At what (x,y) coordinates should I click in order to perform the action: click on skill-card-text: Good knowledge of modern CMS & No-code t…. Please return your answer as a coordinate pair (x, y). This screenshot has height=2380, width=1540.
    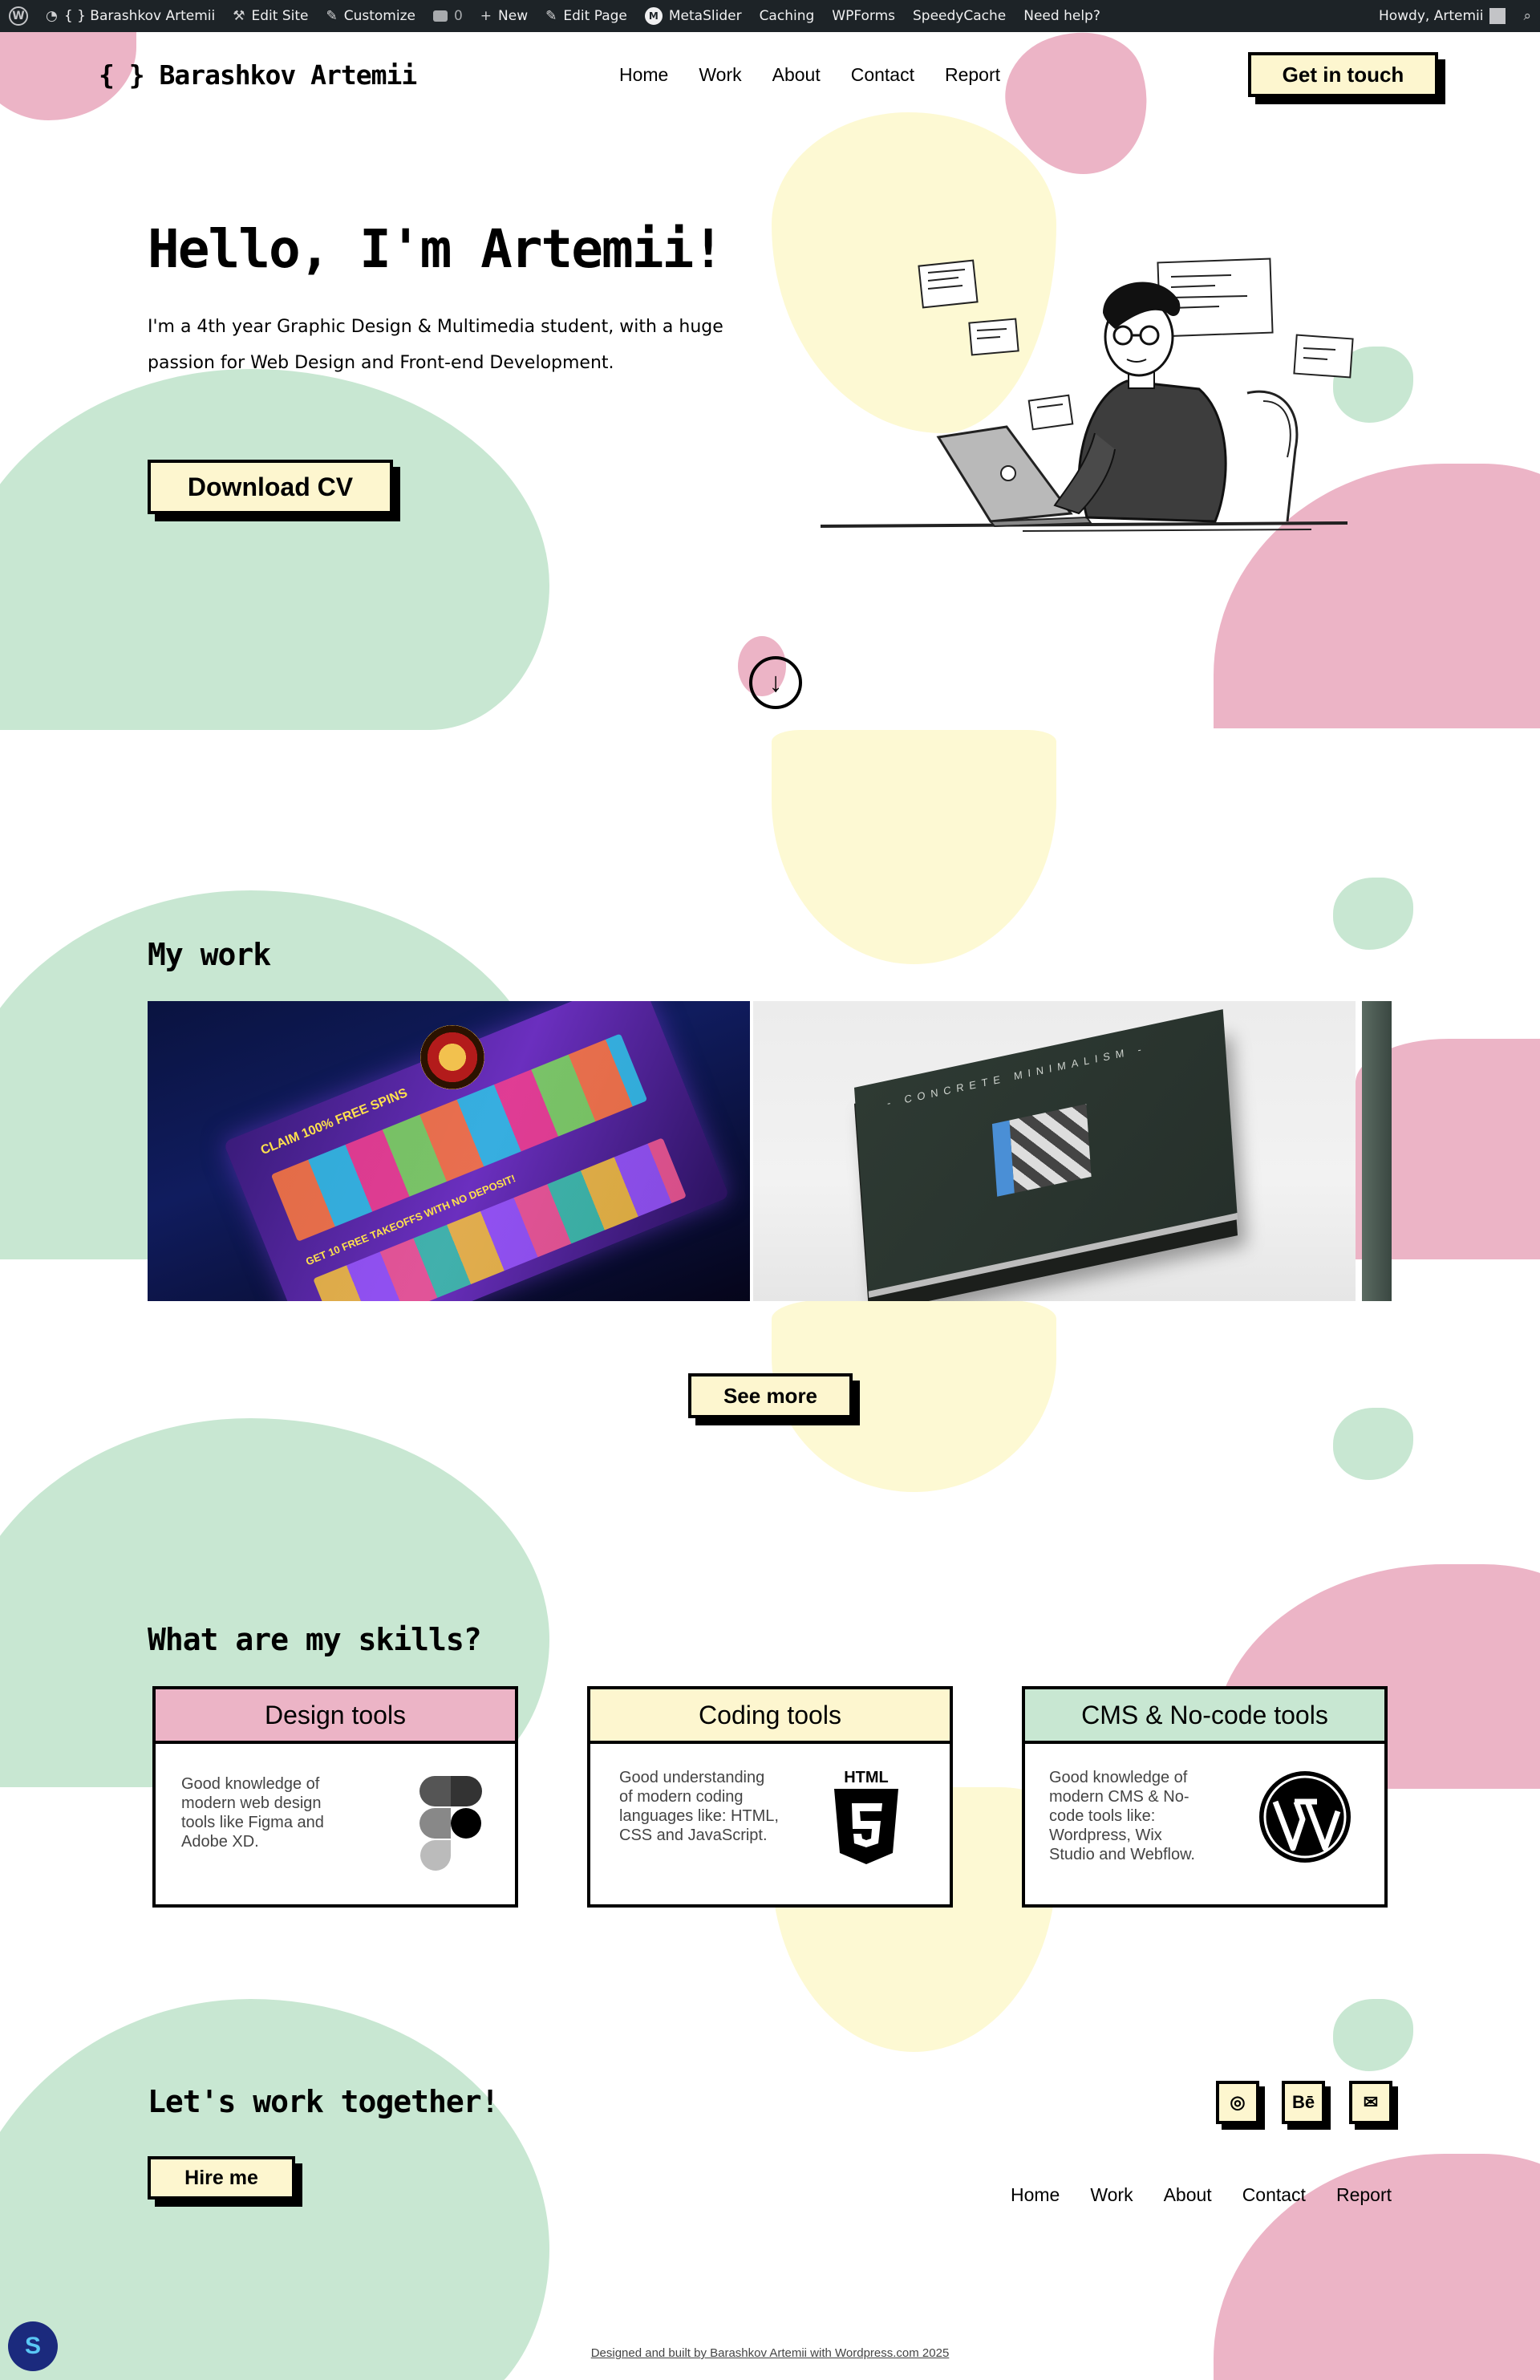
    Looking at the image, I should click on (1122, 1816).